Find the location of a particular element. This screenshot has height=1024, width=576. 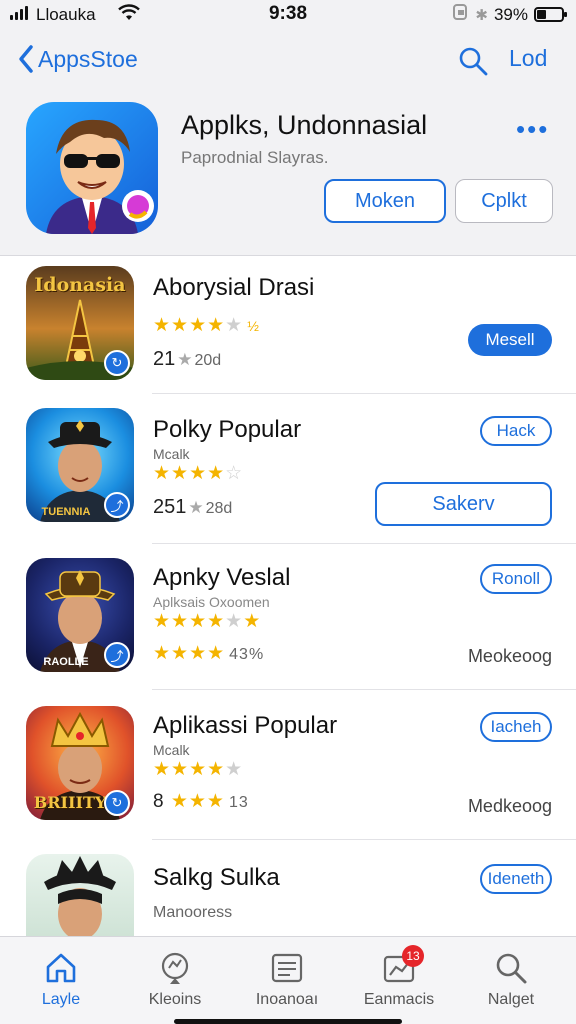

tab-label: Layle is located at coordinates (61, 999).